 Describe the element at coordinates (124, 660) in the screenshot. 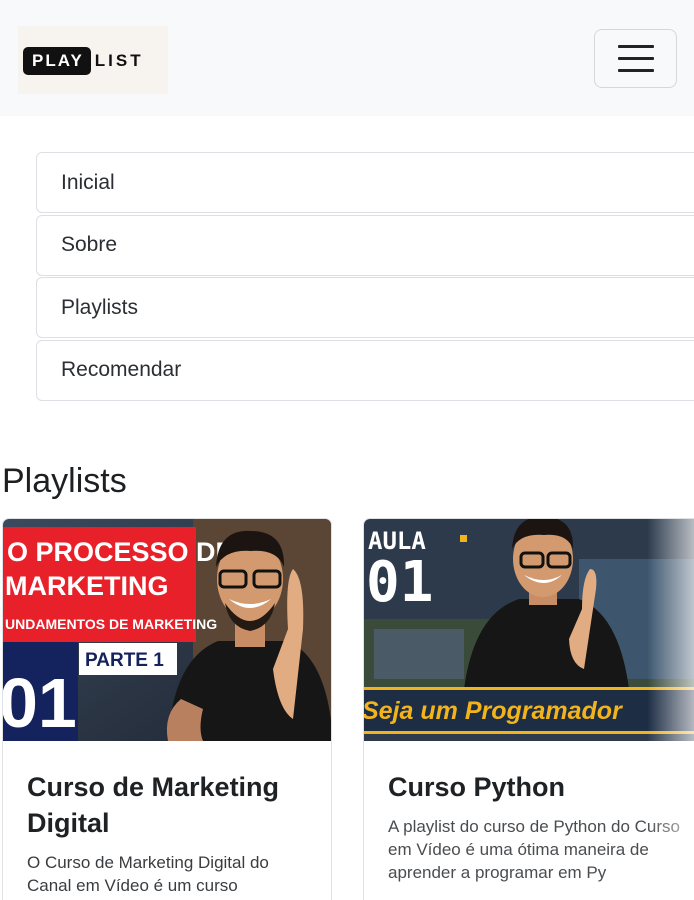

I see `thumb-part-label: PARTE 1` at that location.